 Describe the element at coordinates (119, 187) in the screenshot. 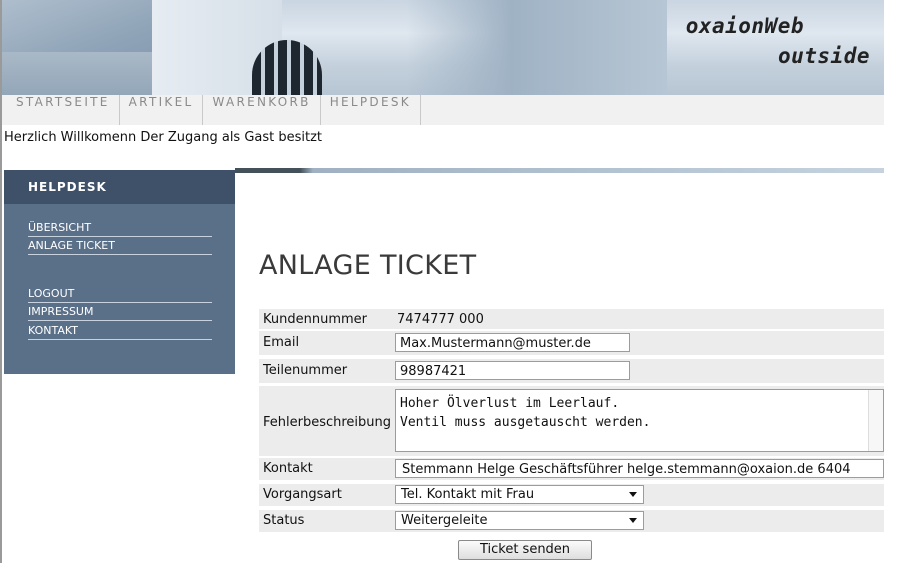

I see `sidebar-title: HELPDESK` at that location.